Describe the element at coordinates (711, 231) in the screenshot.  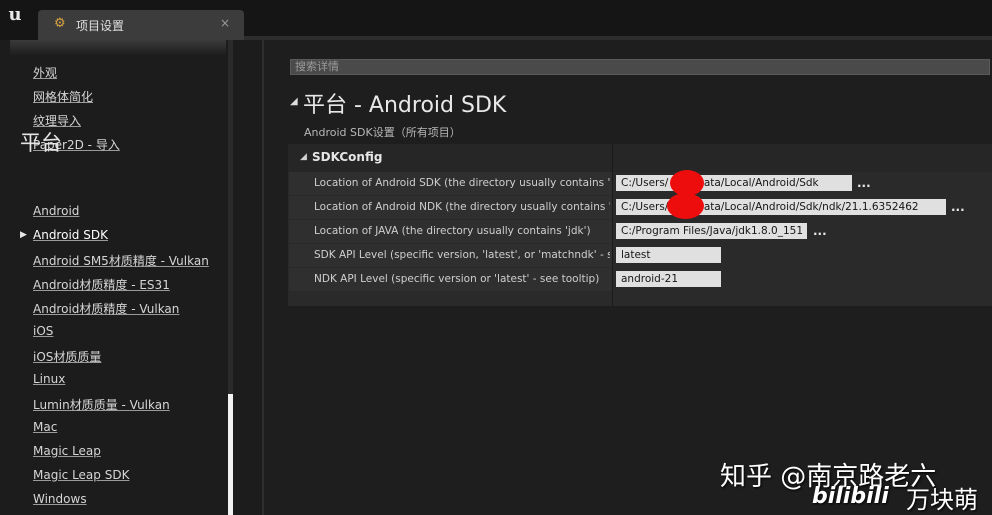
I see `java-path-field: C:/Program Files/Java/jdk1.8.0_151` at that location.